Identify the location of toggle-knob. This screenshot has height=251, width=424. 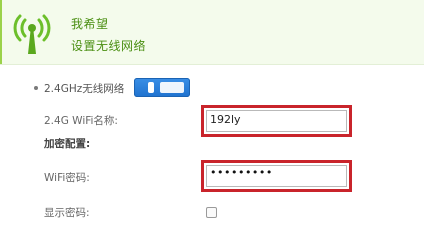
(151, 87).